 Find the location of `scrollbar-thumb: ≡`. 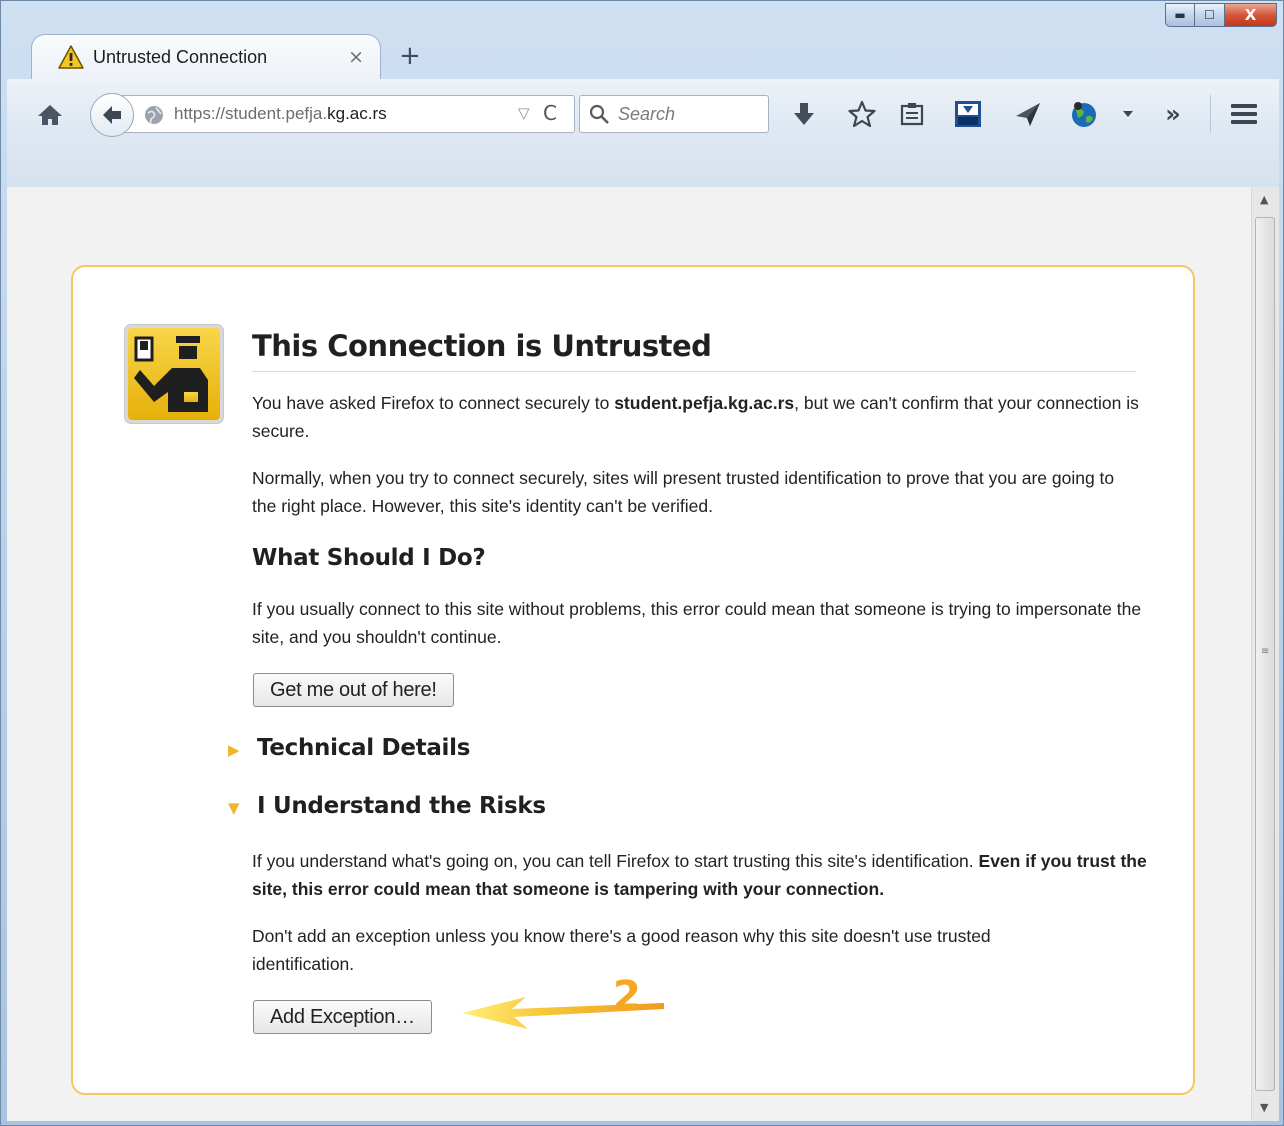

scrollbar-thumb: ≡ is located at coordinates (1265, 654).